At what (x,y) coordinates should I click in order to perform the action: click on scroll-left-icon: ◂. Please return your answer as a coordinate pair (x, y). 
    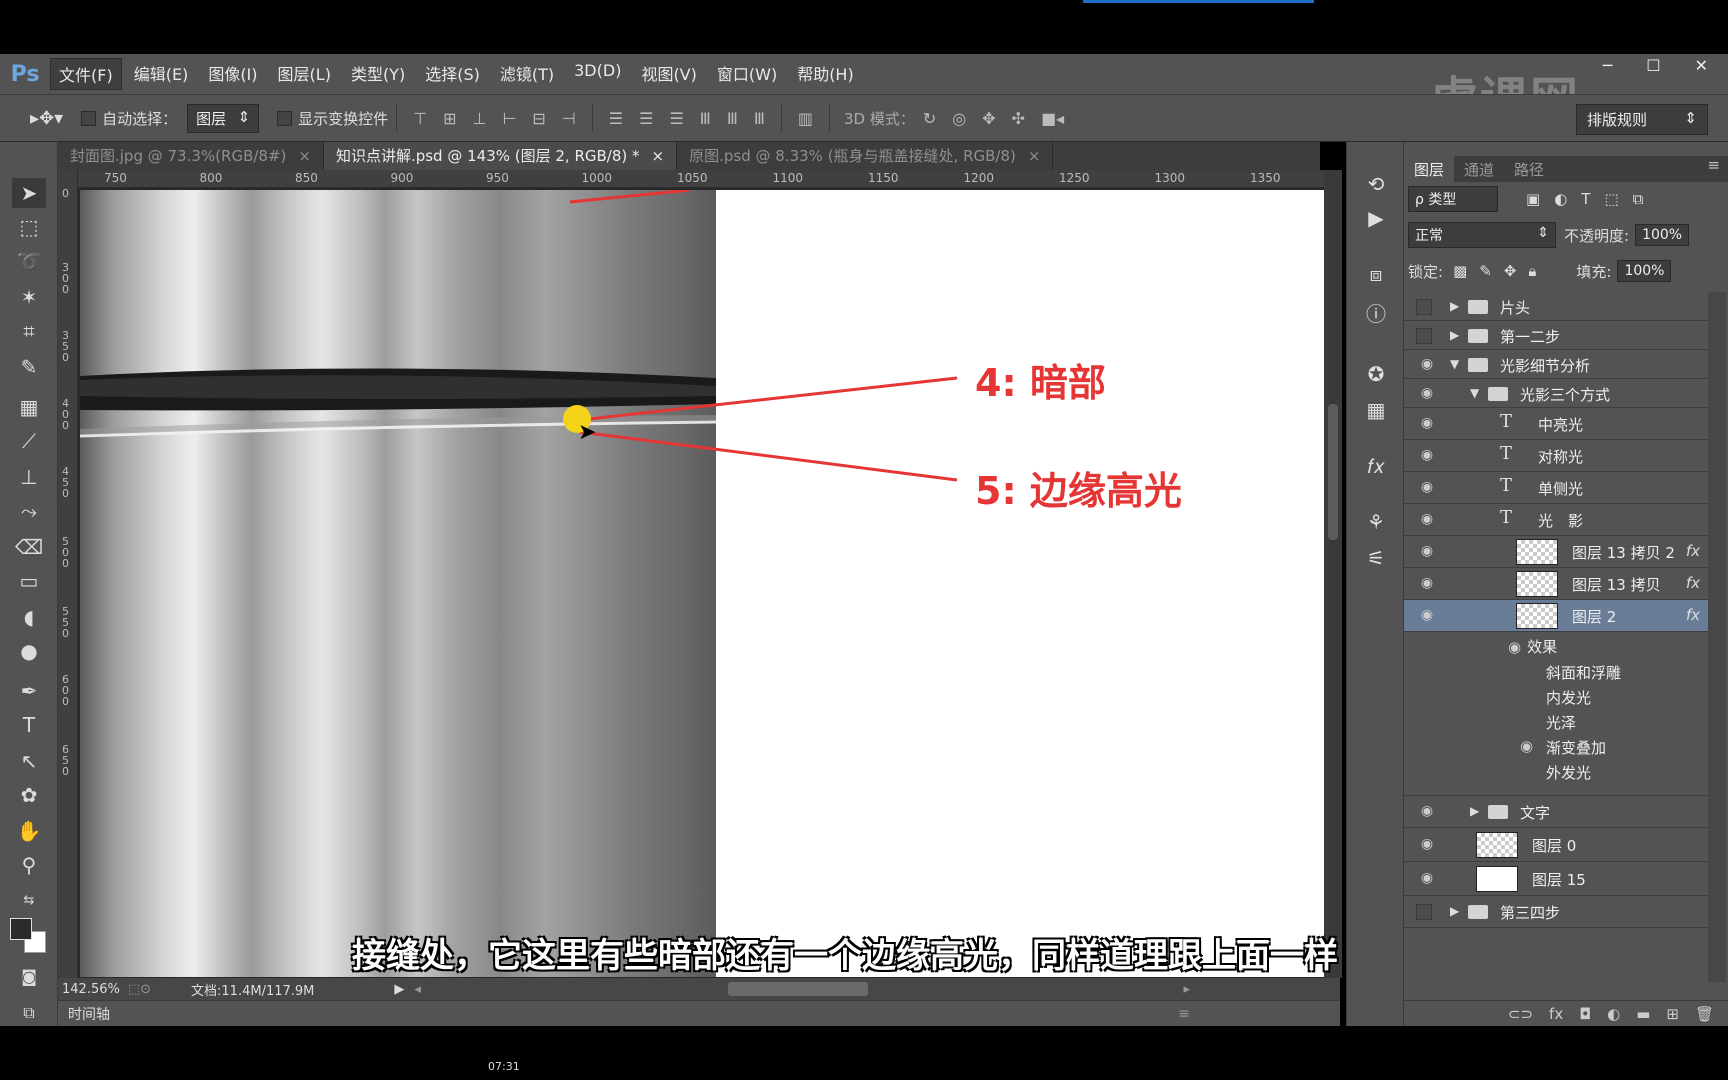
    Looking at the image, I should click on (417, 989).